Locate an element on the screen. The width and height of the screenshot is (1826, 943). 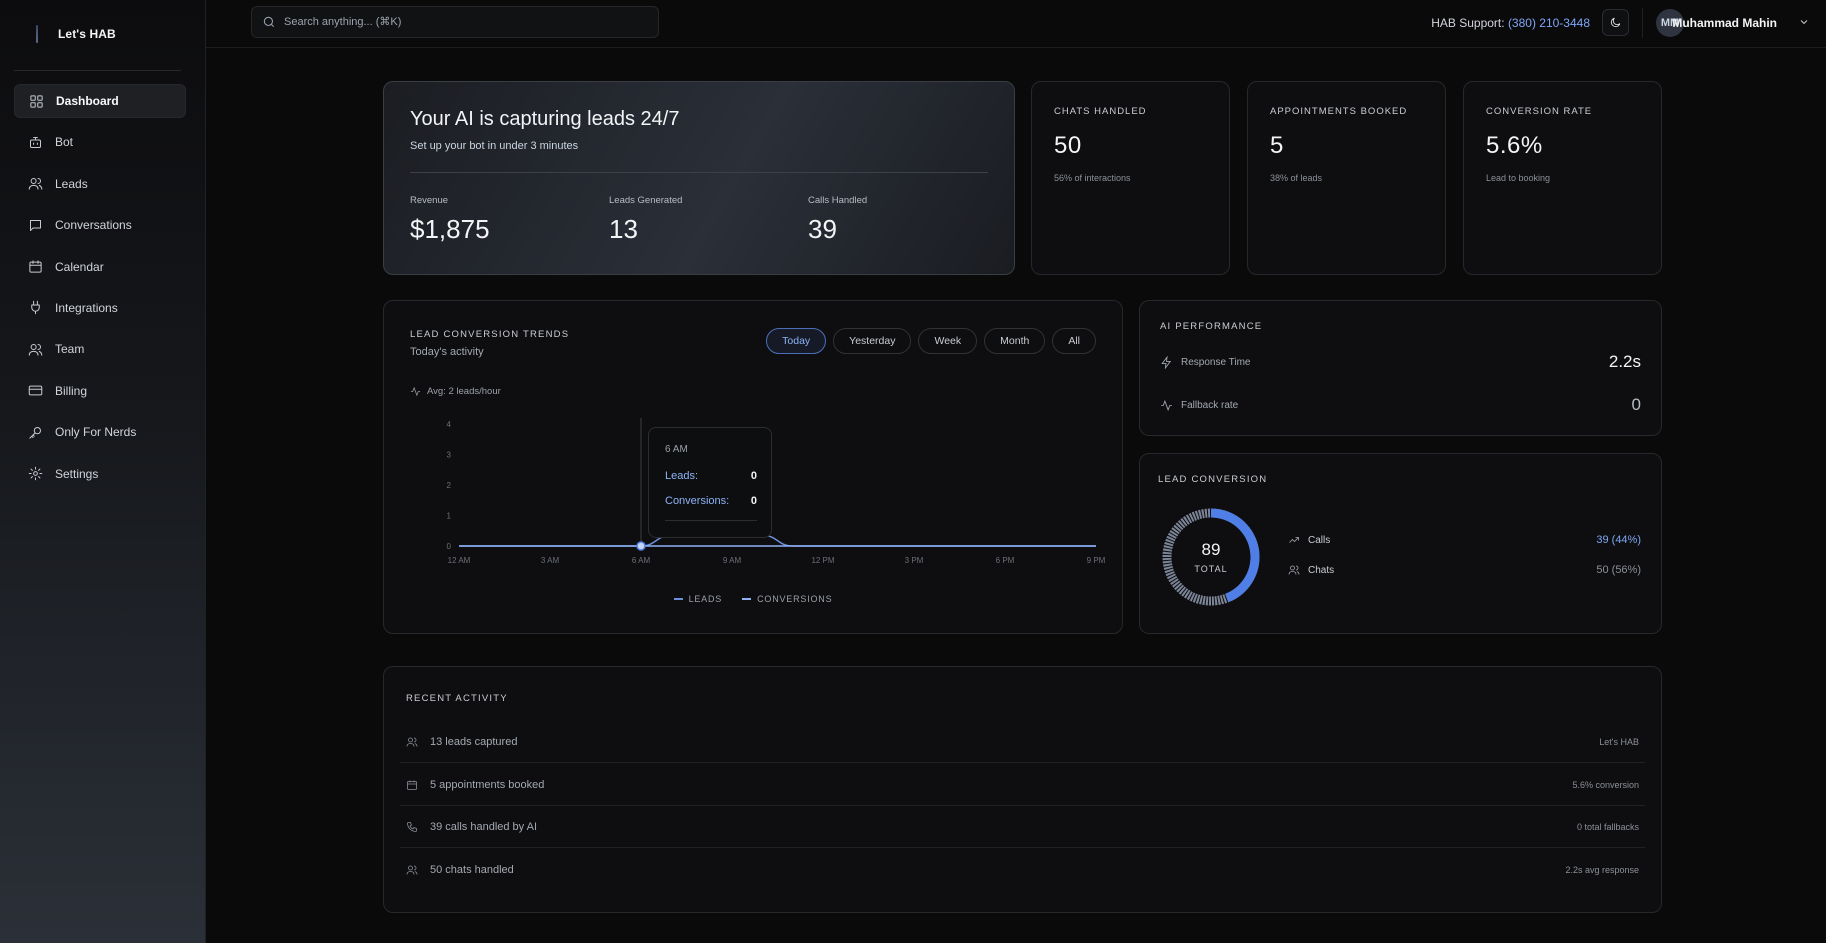
row-label-wrap: Calls is located at coordinates (1309, 540).